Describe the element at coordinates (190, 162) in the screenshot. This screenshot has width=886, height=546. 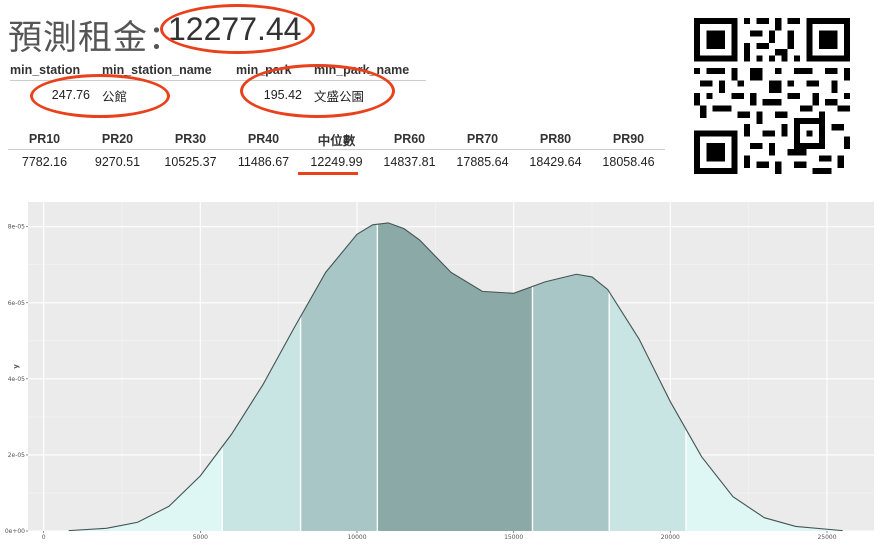
I see `pr30-value: 10525.37` at that location.